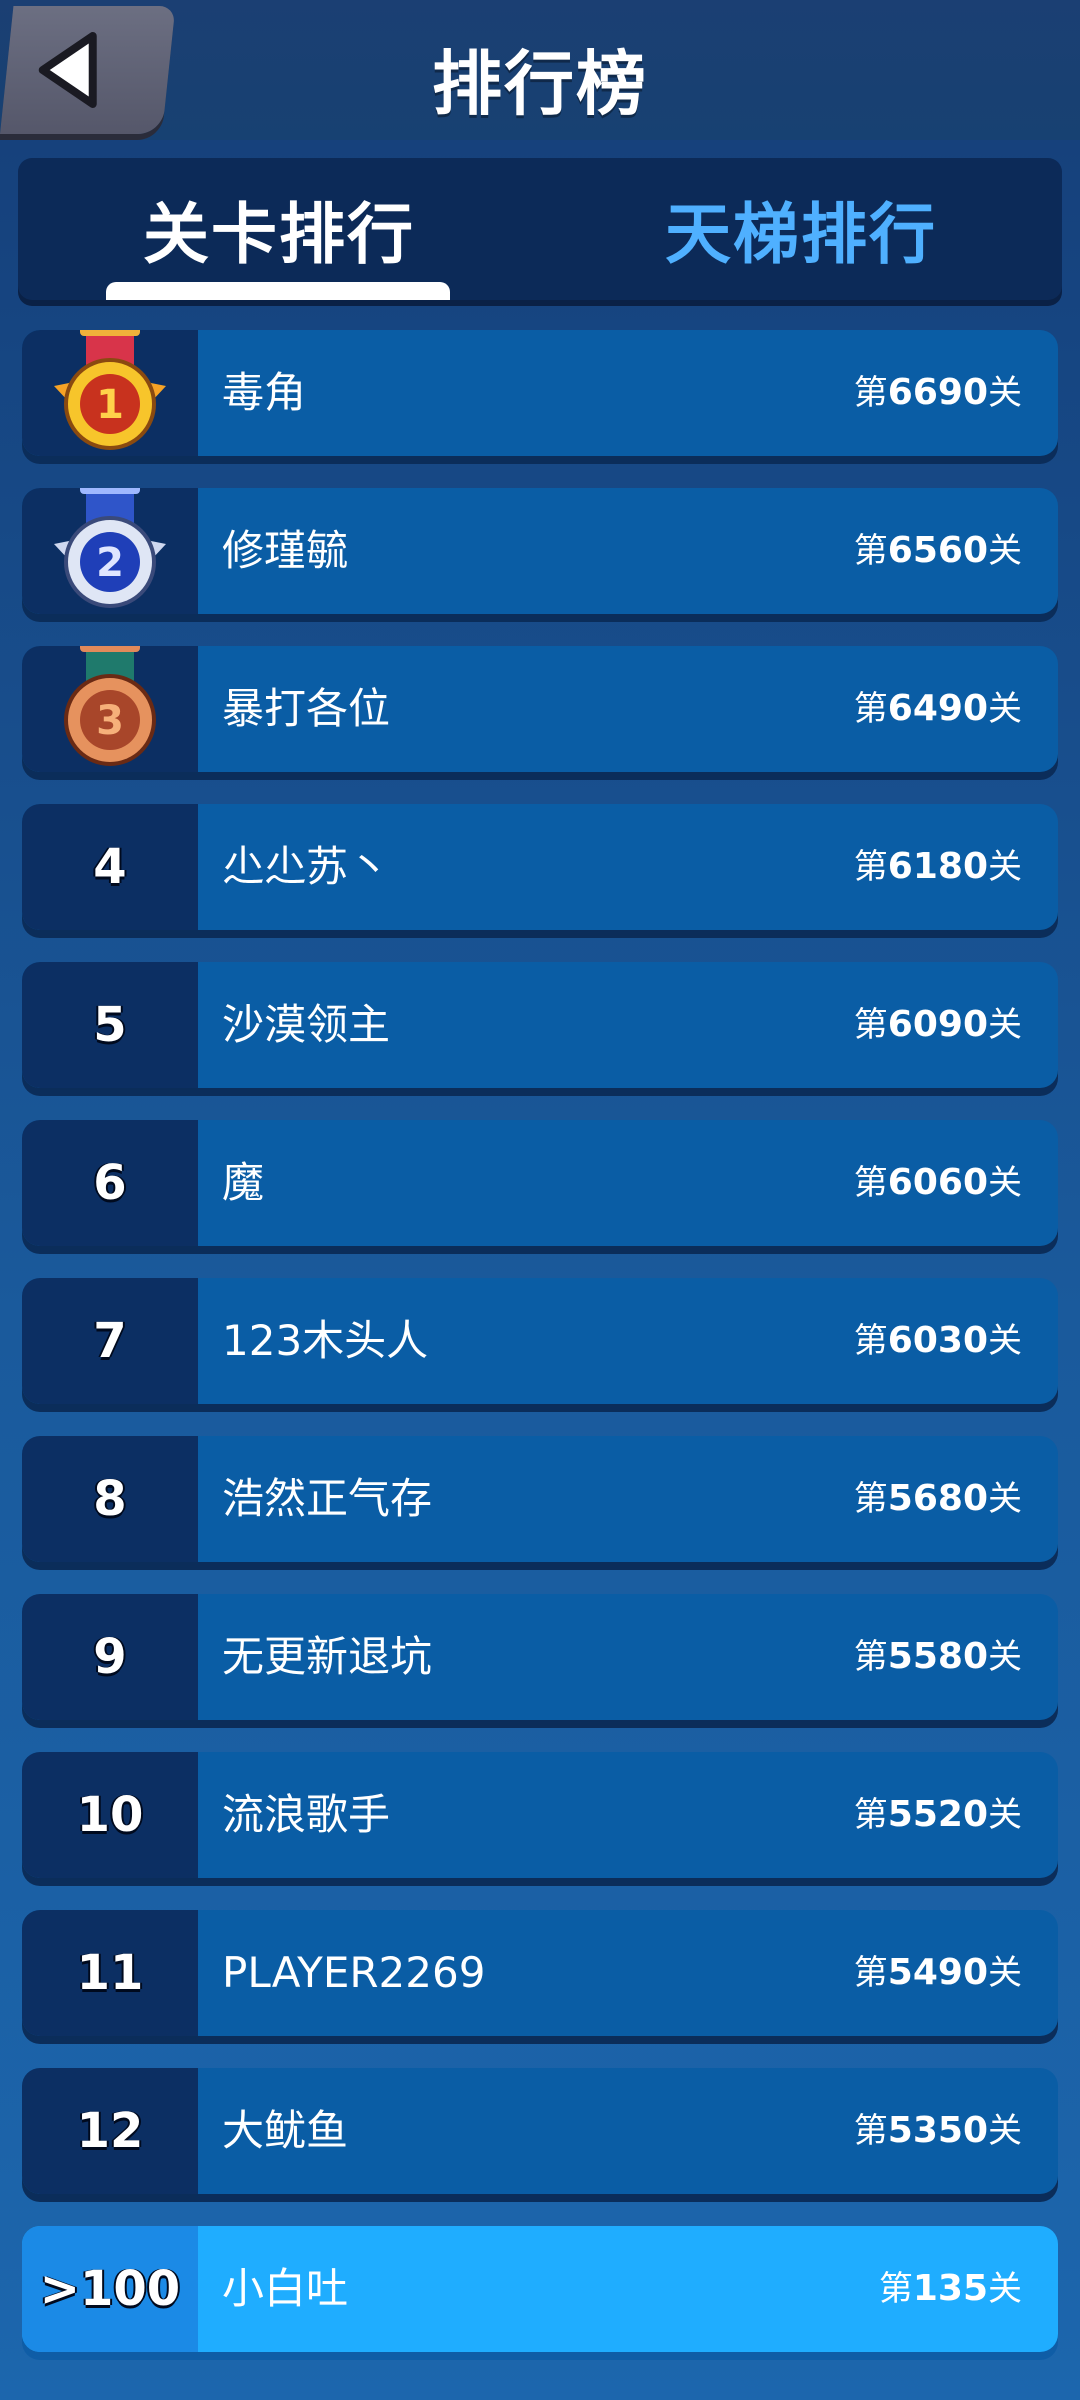 The height and width of the screenshot is (2400, 1080). What do you see at coordinates (306, 708) in the screenshot?
I see `player-name: 暴打各位` at bounding box center [306, 708].